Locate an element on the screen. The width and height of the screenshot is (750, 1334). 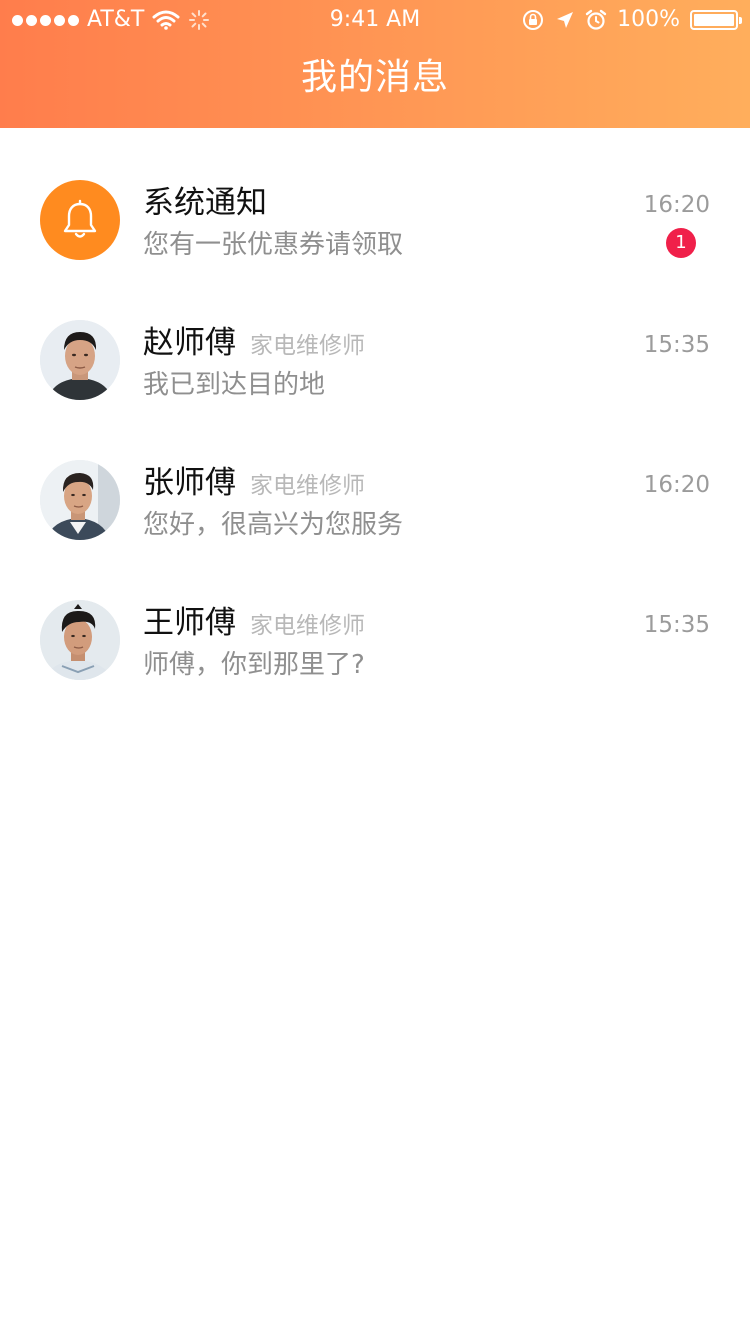
system-avatar is located at coordinates (80, 220).